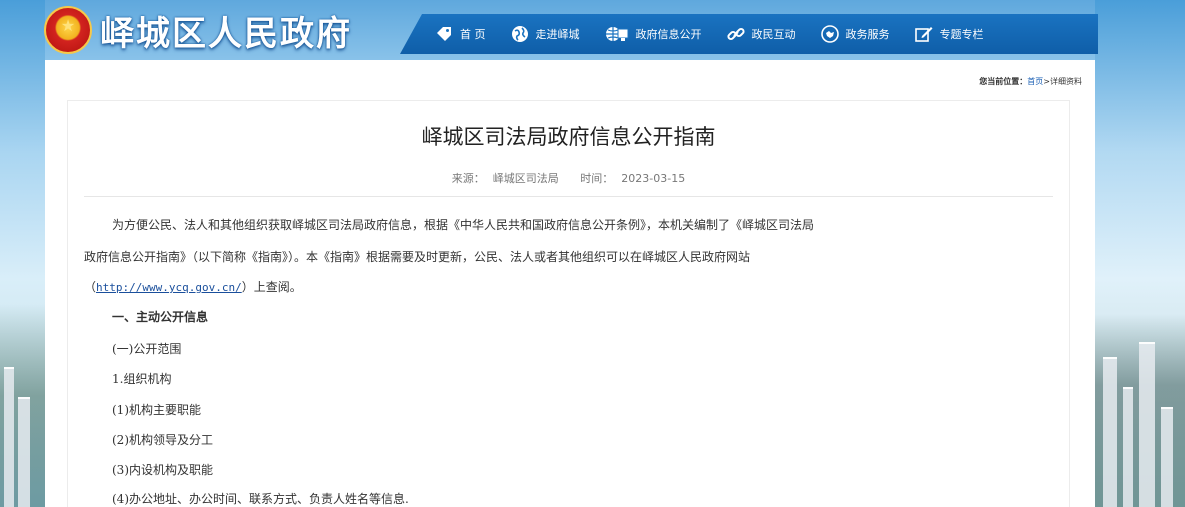 The width and height of the screenshot is (1185, 507). I want to click on edit-icon, so click(924, 34).